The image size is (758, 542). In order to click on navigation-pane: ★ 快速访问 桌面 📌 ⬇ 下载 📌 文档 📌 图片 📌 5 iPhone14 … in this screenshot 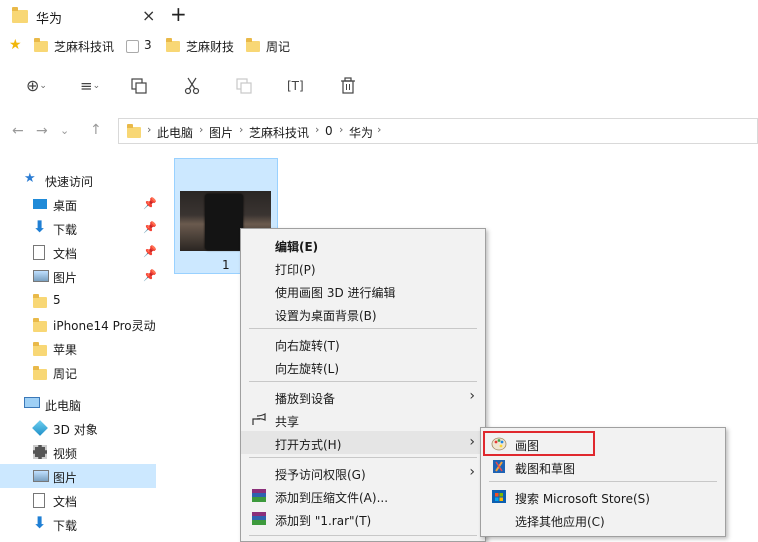, I will do `click(78, 351)`.